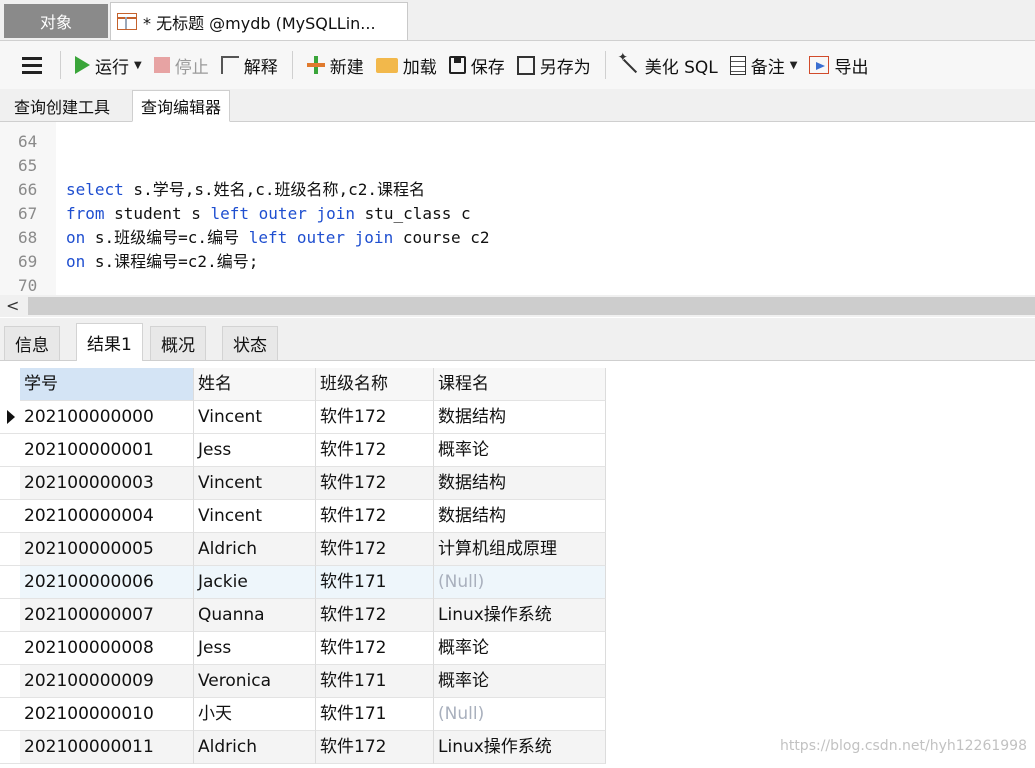  What do you see at coordinates (107, 384) in the screenshot?
I see `column-header: 学号` at bounding box center [107, 384].